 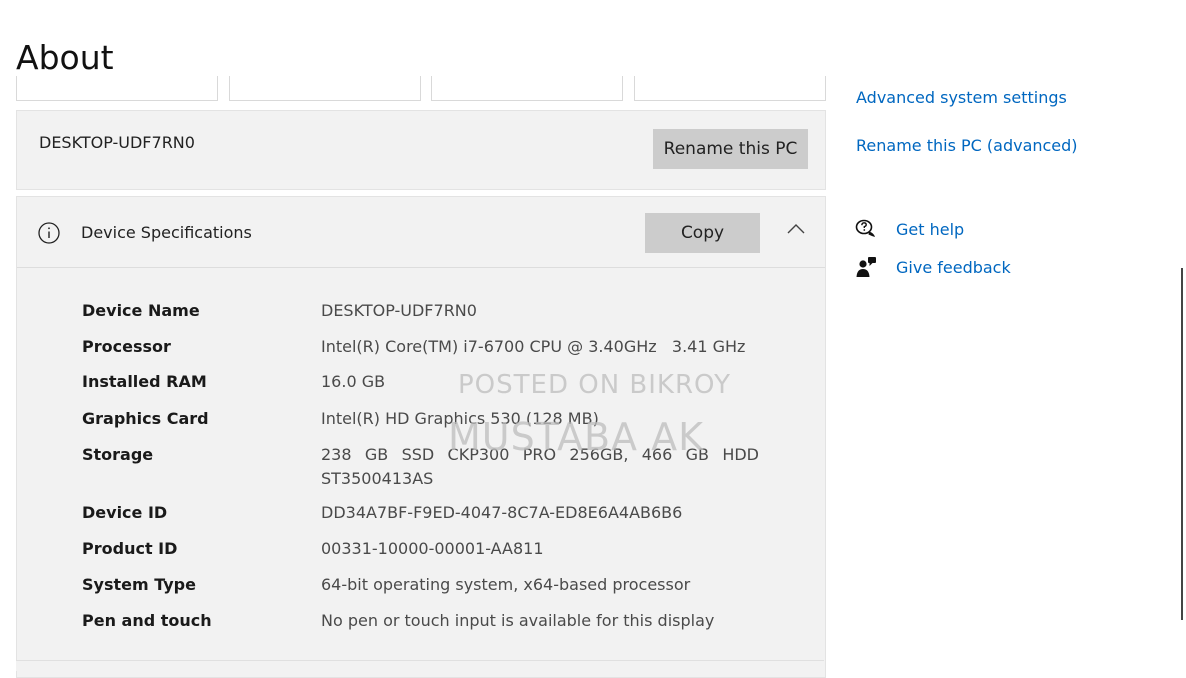 What do you see at coordinates (961, 97) in the screenshot?
I see `advanced-system-settings-link: Advanced system settings` at bounding box center [961, 97].